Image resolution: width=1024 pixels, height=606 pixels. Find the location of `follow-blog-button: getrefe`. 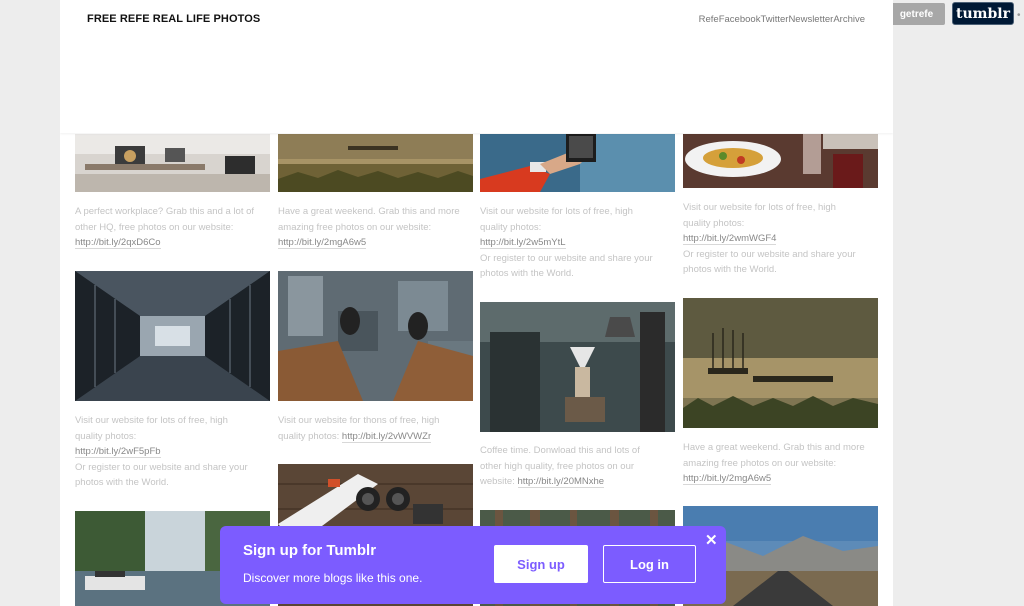

follow-blog-button: getrefe is located at coordinates (916, 14).